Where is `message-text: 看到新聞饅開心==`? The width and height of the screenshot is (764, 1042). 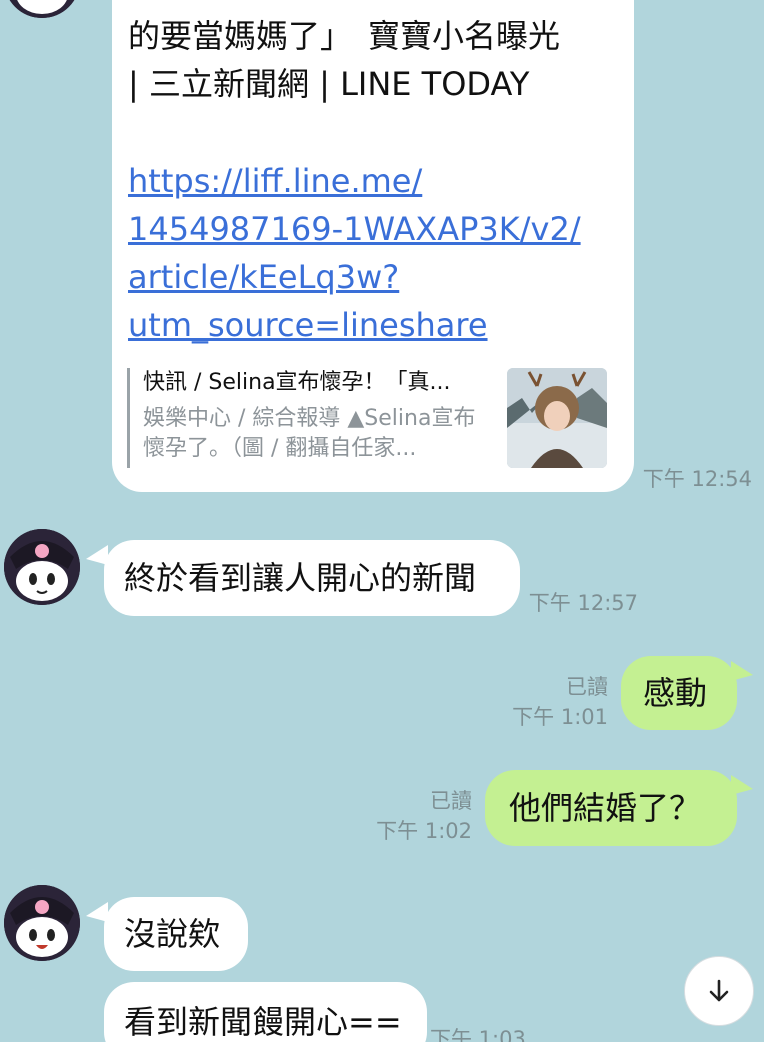
message-text: 看到新聞饅開心== is located at coordinates (263, 1022).